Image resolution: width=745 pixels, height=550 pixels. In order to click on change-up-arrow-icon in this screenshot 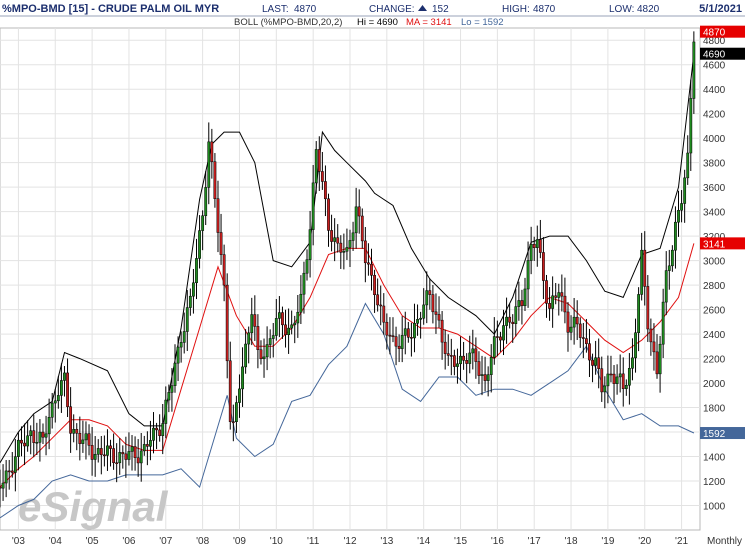, I will do `click(422, 8)`.